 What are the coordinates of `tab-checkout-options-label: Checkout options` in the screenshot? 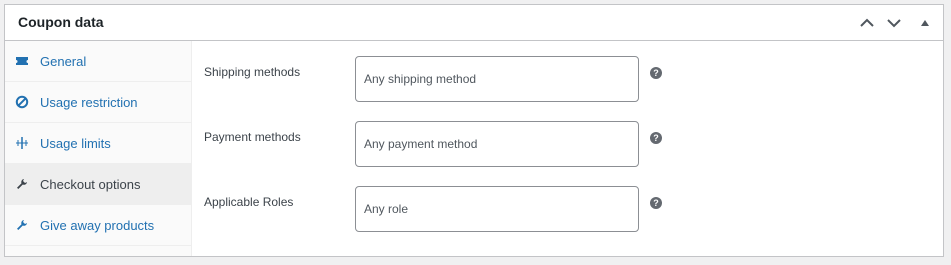 It's located at (90, 184).